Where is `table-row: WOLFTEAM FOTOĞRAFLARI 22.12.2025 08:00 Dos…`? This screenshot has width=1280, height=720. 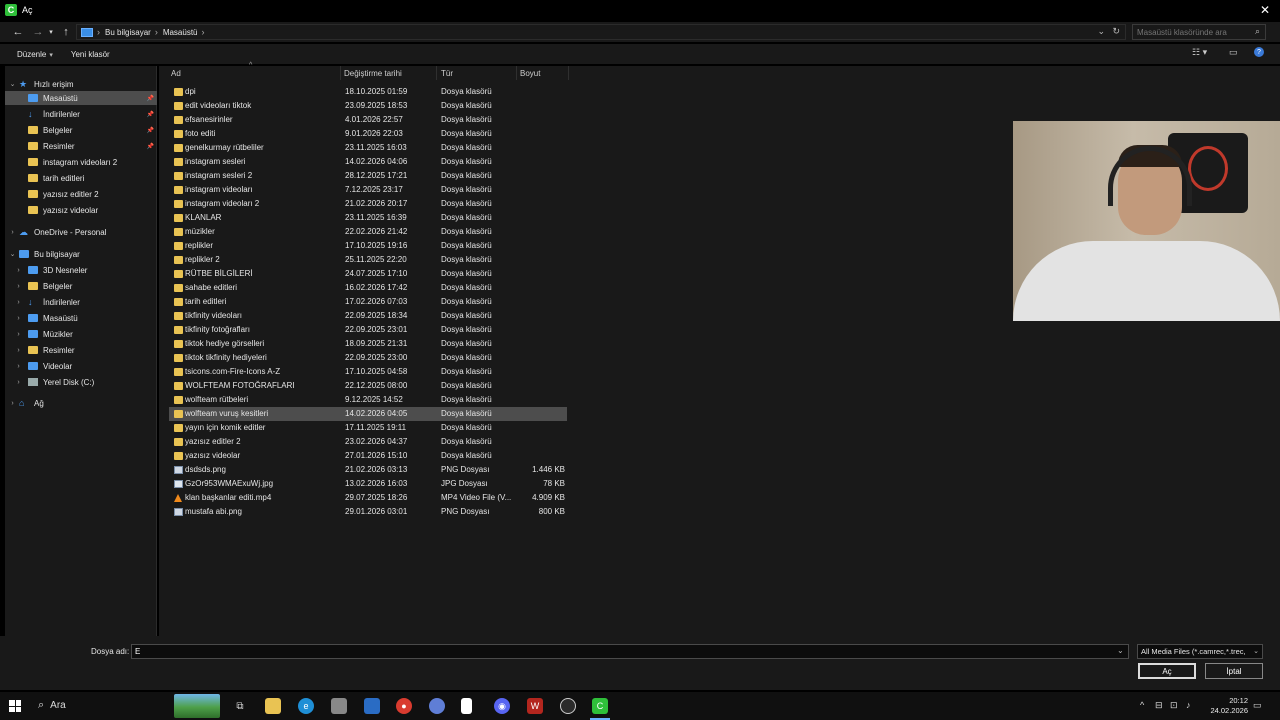
table-row: WOLFTEAM FOTOĞRAFLARI 22.12.2025 08:00 Dos… is located at coordinates (368, 386).